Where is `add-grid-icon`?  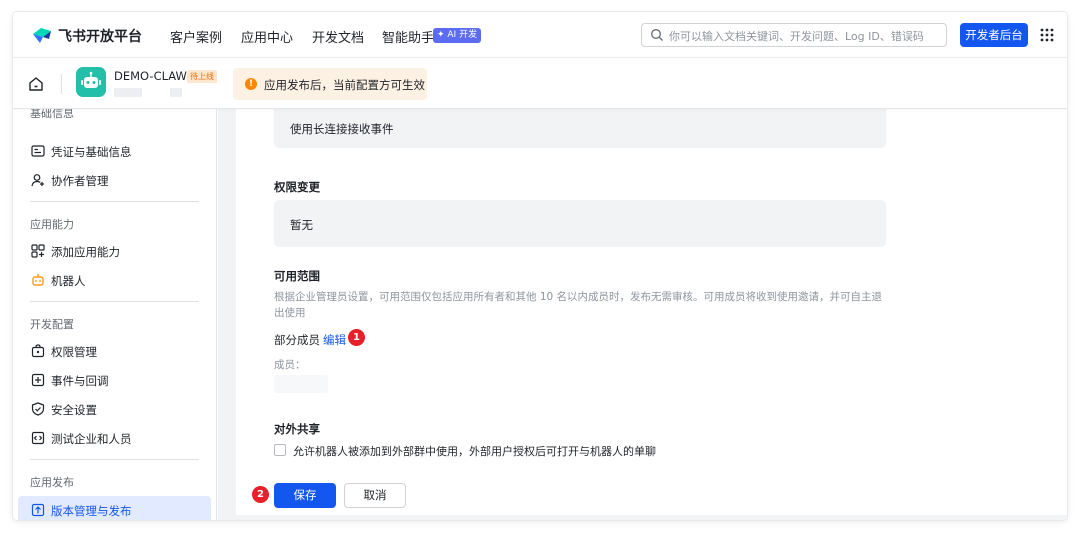 add-grid-icon is located at coordinates (38, 251).